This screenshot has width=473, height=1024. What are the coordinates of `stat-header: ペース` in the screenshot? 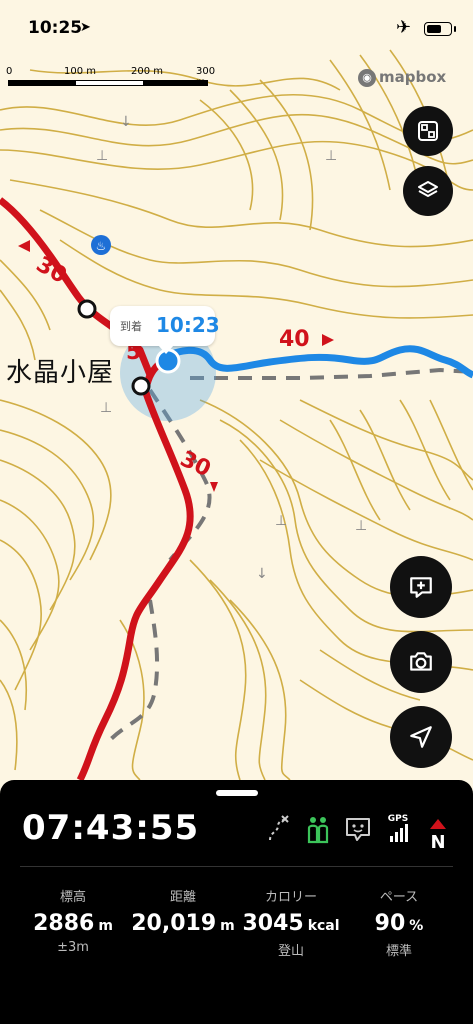 It's located at (399, 897).